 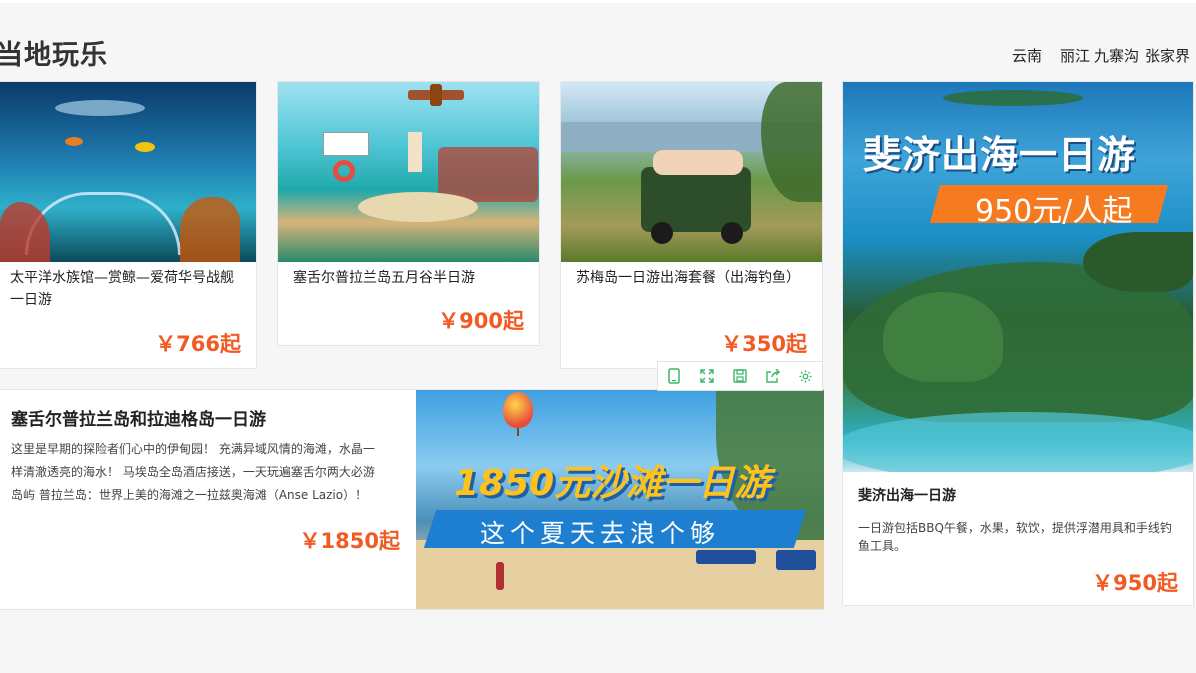 What do you see at coordinates (1075, 55) in the screenshot?
I see `tag-lijiang: 丽江` at bounding box center [1075, 55].